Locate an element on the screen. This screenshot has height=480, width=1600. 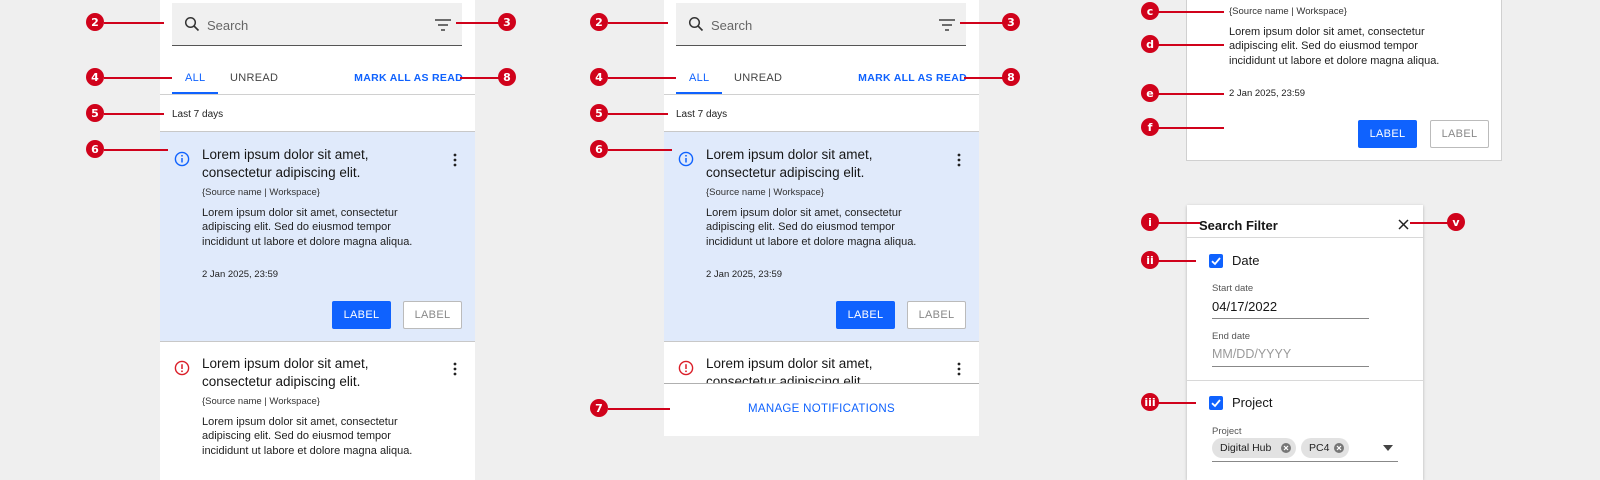
chevron-down-icon is located at coordinates (1388, 448).